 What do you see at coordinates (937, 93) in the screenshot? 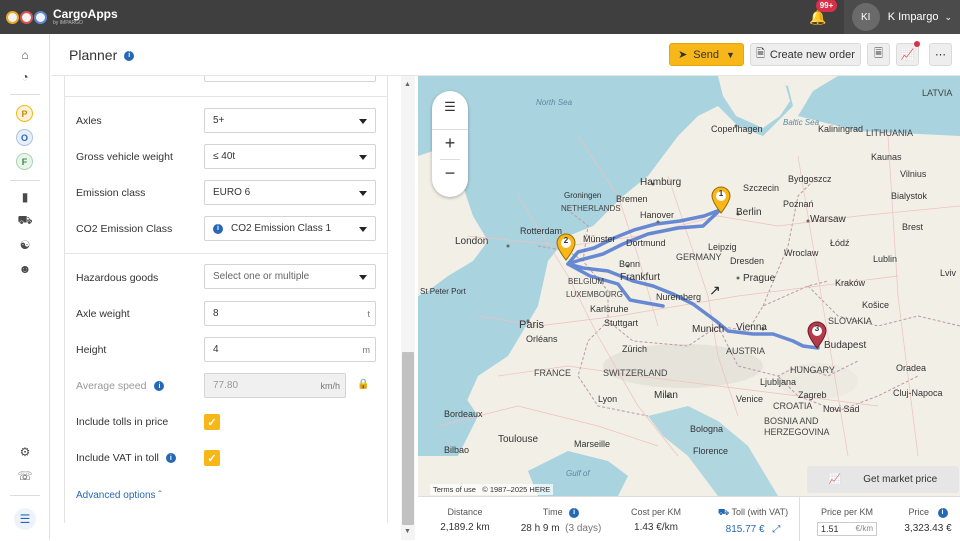
I see `country-label: LATVIA` at bounding box center [937, 93].